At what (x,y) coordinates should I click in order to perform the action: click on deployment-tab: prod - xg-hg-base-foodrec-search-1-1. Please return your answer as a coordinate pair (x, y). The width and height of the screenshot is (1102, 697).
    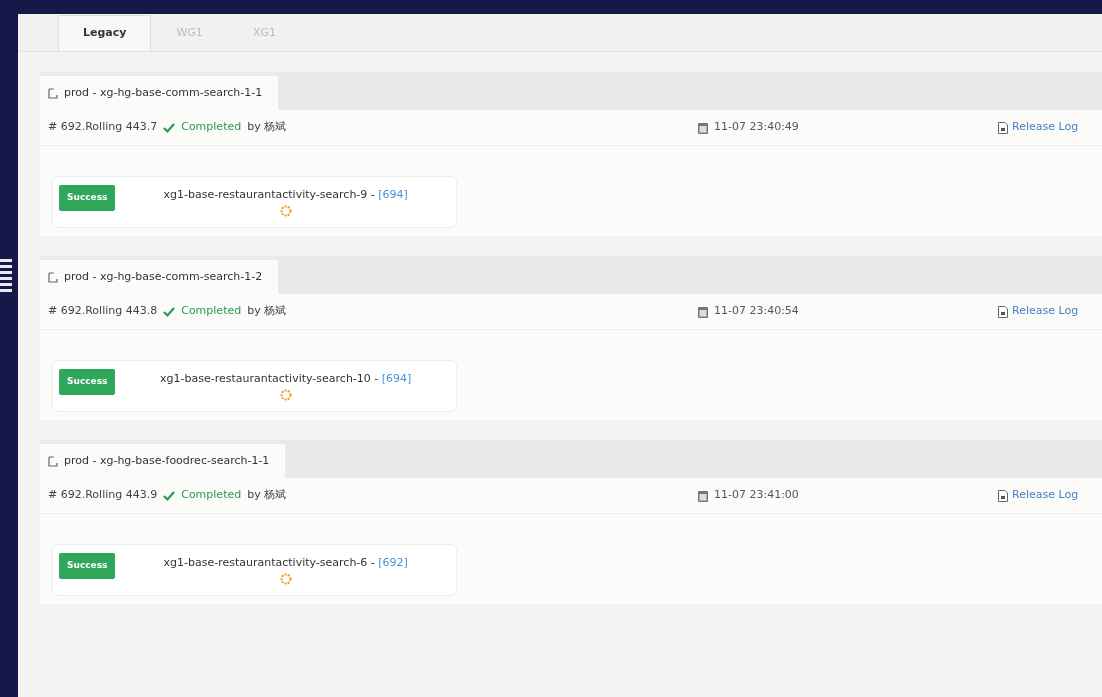
    Looking at the image, I should click on (163, 461).